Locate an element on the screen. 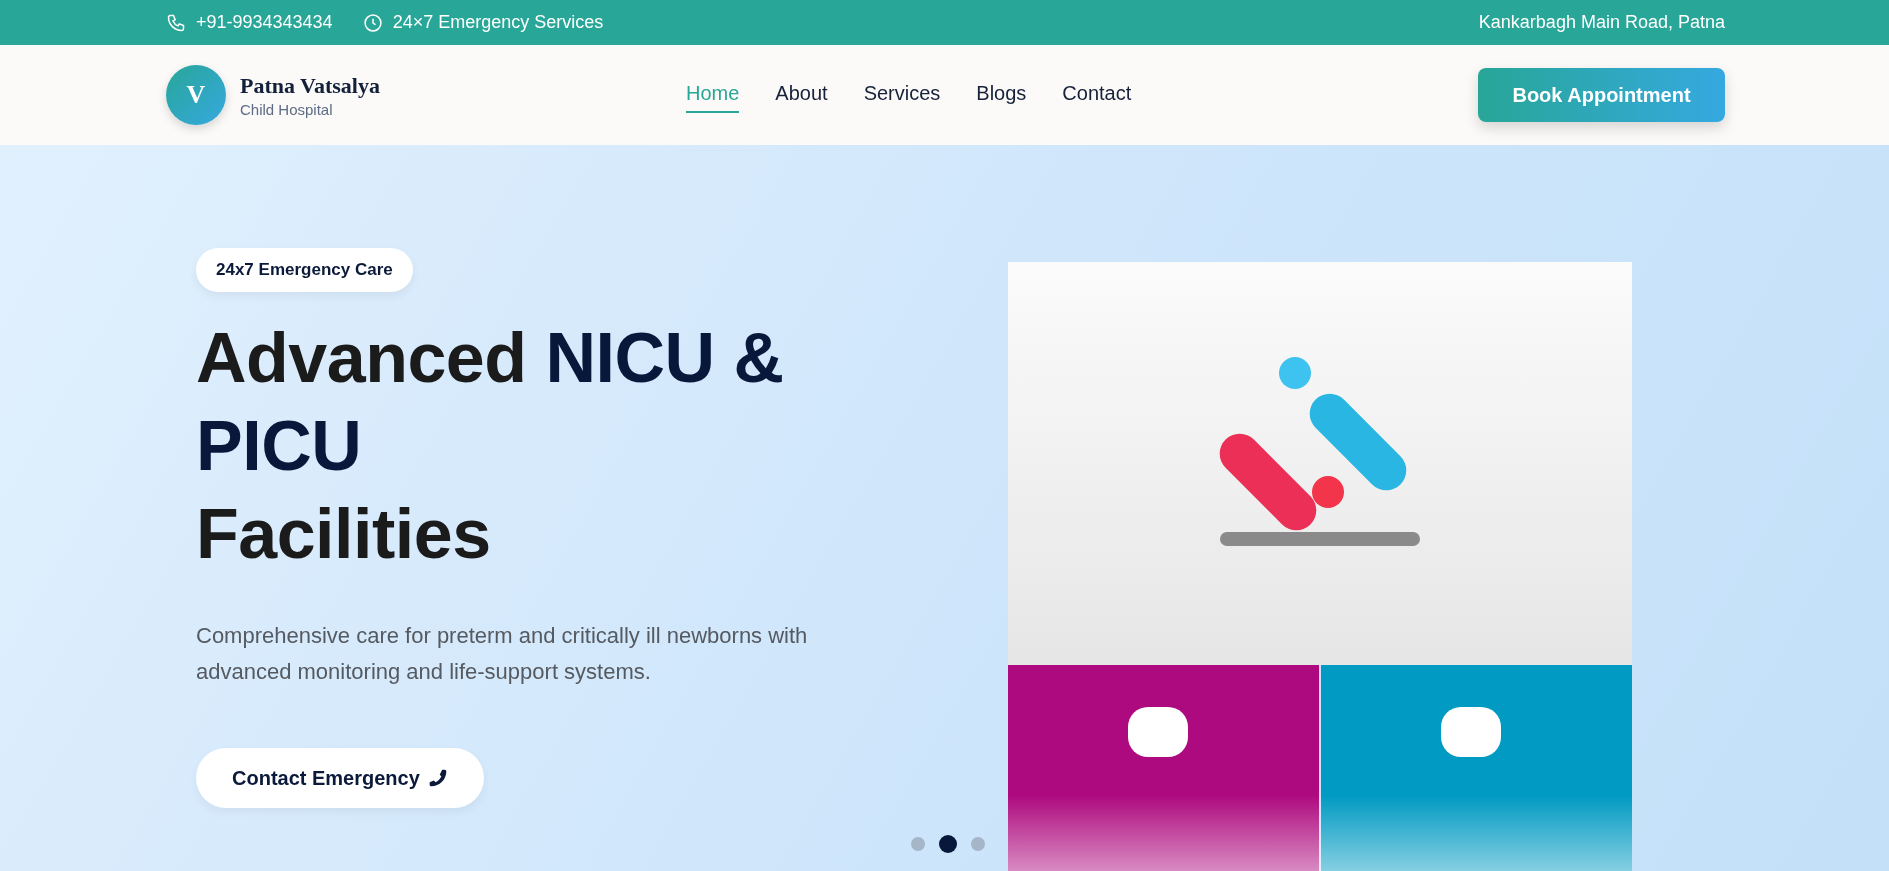  logo-badge: V is located at coordinates (196, 95).